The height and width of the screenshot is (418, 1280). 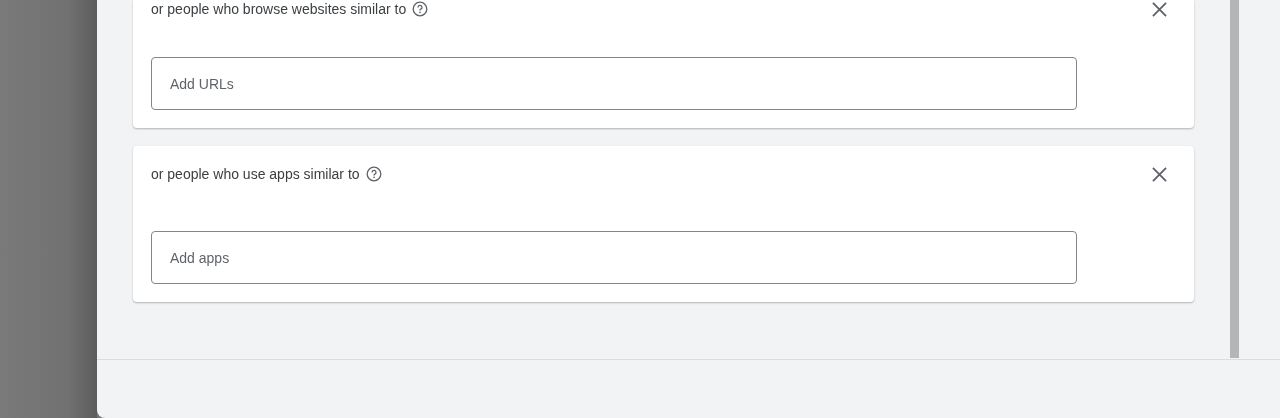 What do you see at coordinates (279, 9) in the screenshot?
I see `card-title: or people who browse websites similar to` at bounding box center [279, 9].